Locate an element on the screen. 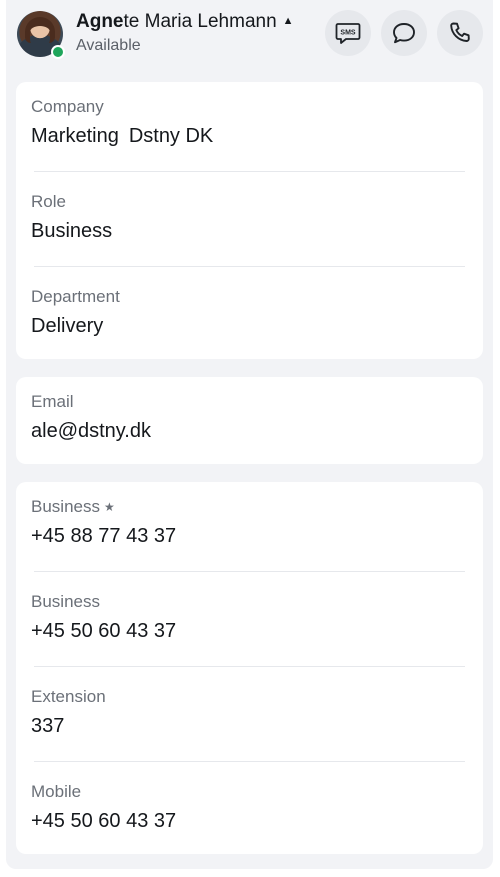 This screenshot has height=877, width=500. svg-text: SMS is located at coordinates (348, 33).